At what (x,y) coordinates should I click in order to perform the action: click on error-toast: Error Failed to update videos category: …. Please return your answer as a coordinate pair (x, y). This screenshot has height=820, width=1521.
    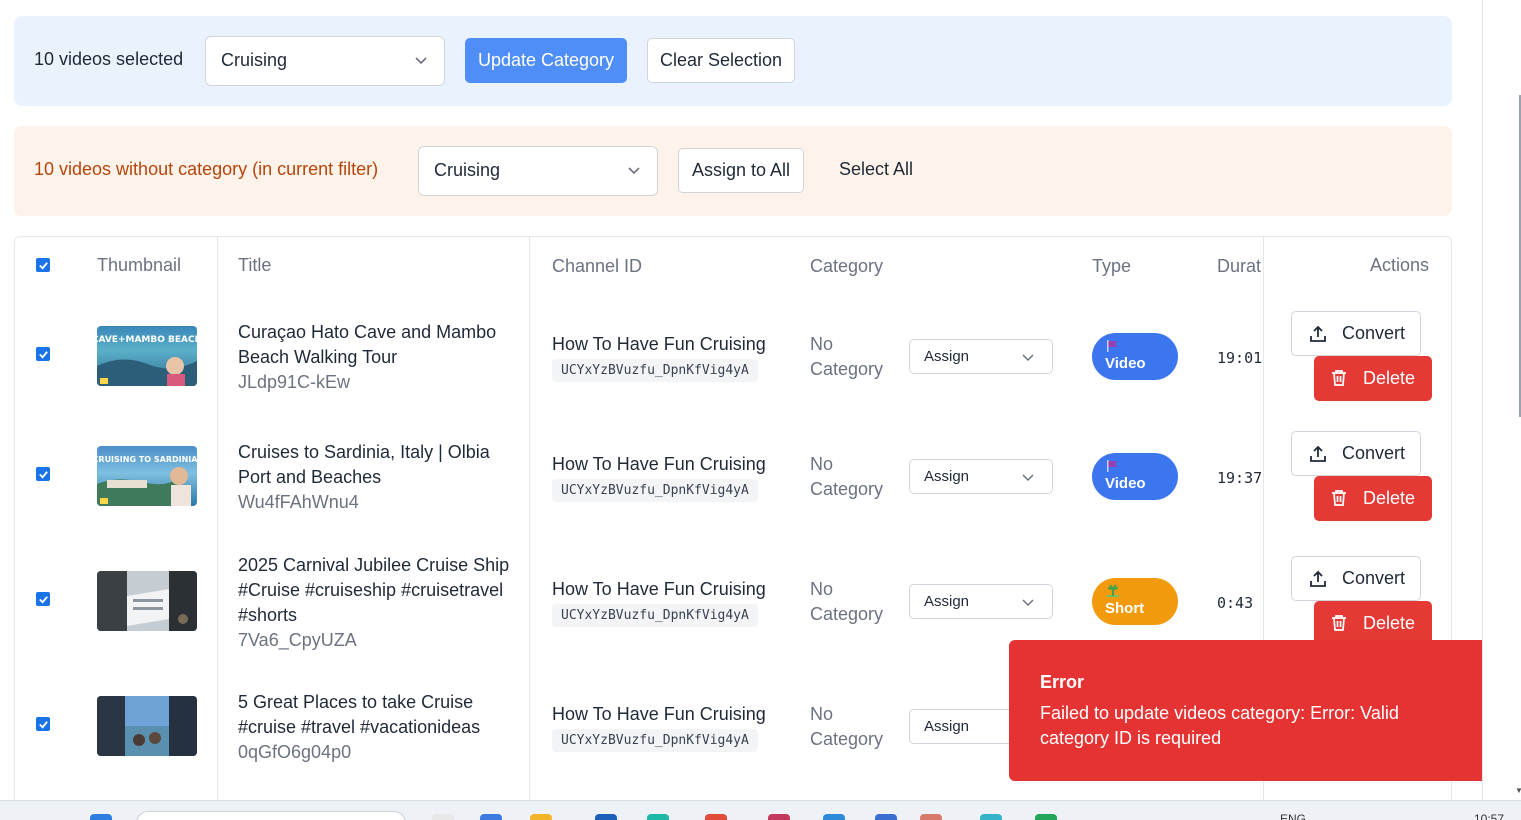
    Looking at the image, I should click on (1245, 710).